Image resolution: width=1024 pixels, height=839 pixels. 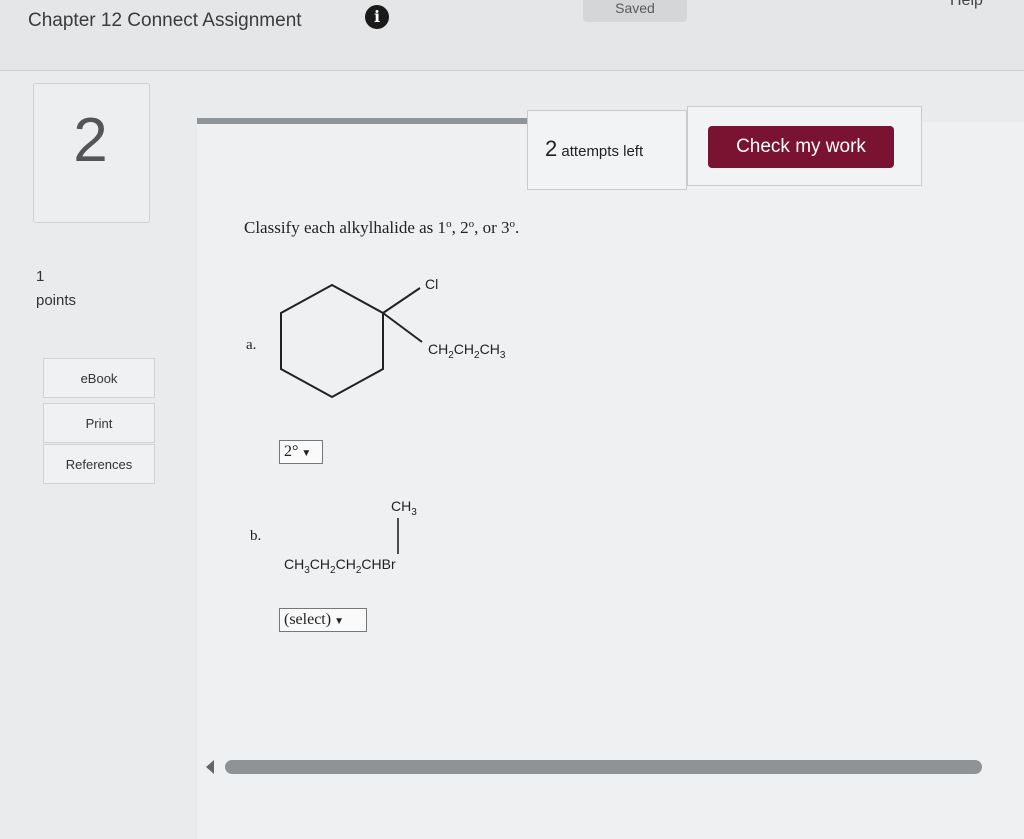 I want to click on content-top-bar, so click(x=362, y=121).